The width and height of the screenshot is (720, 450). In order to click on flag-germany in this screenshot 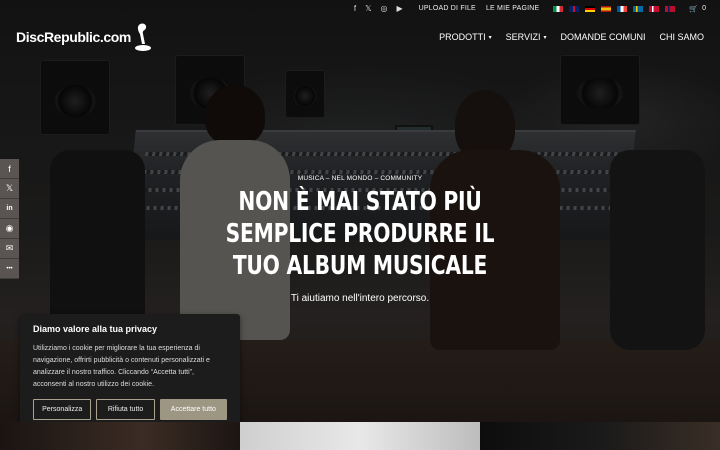, I will do `click(590, 8)`.